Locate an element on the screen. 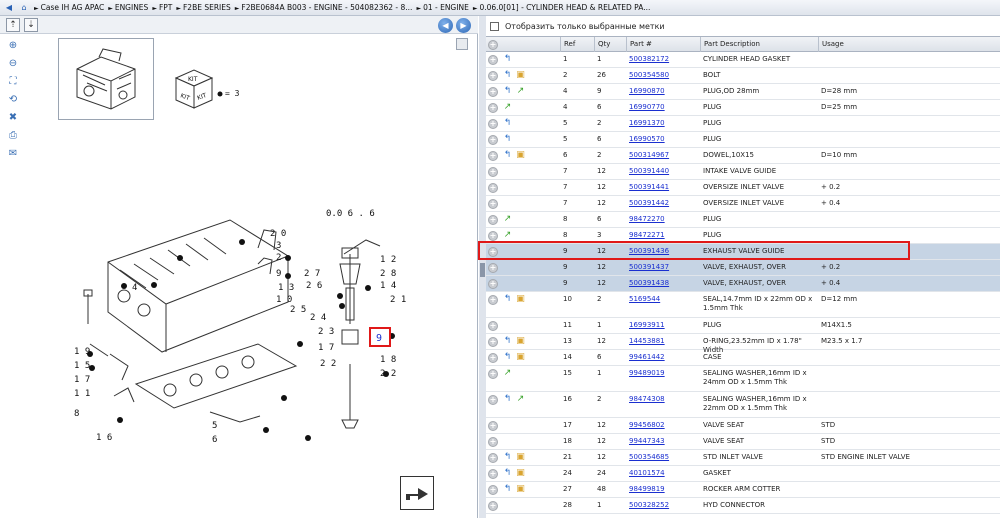 Image resolution: width=1000 pixels, height=518 pixels. table-row: + ↰ ▣ 14 6 99461442 CASE is located at coordinates (743, 358).